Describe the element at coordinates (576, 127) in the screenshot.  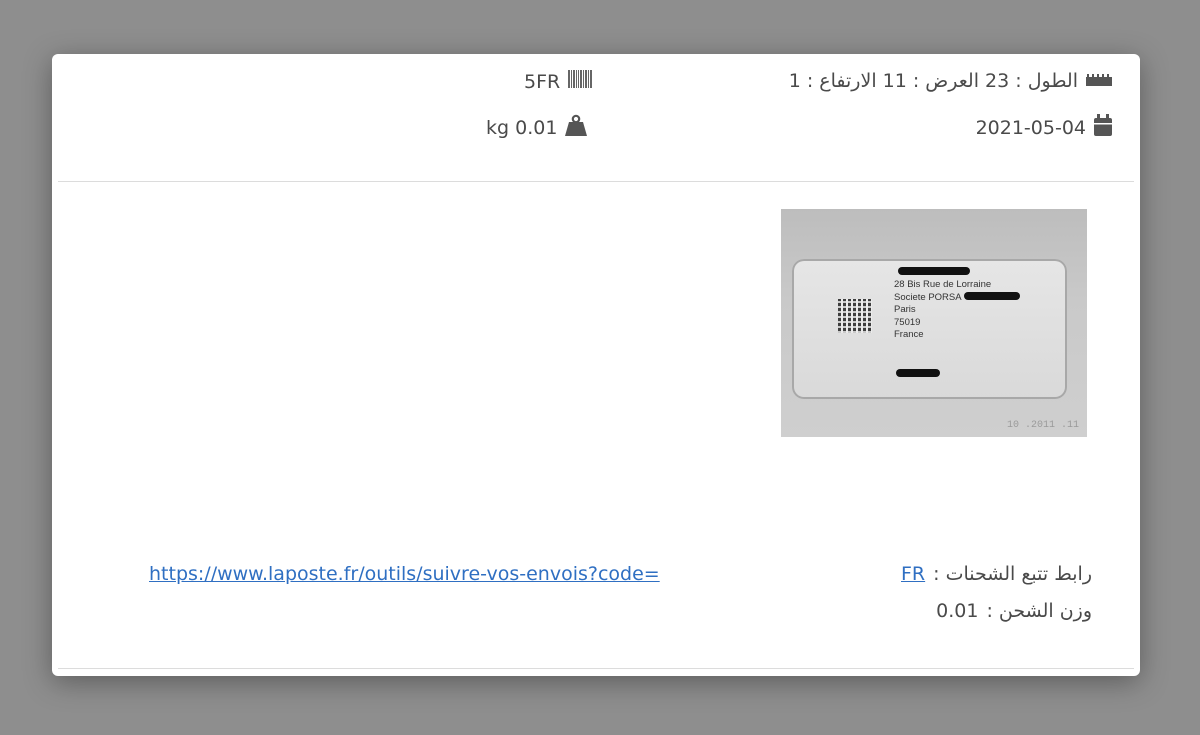
I see `weight-icon` at that location.